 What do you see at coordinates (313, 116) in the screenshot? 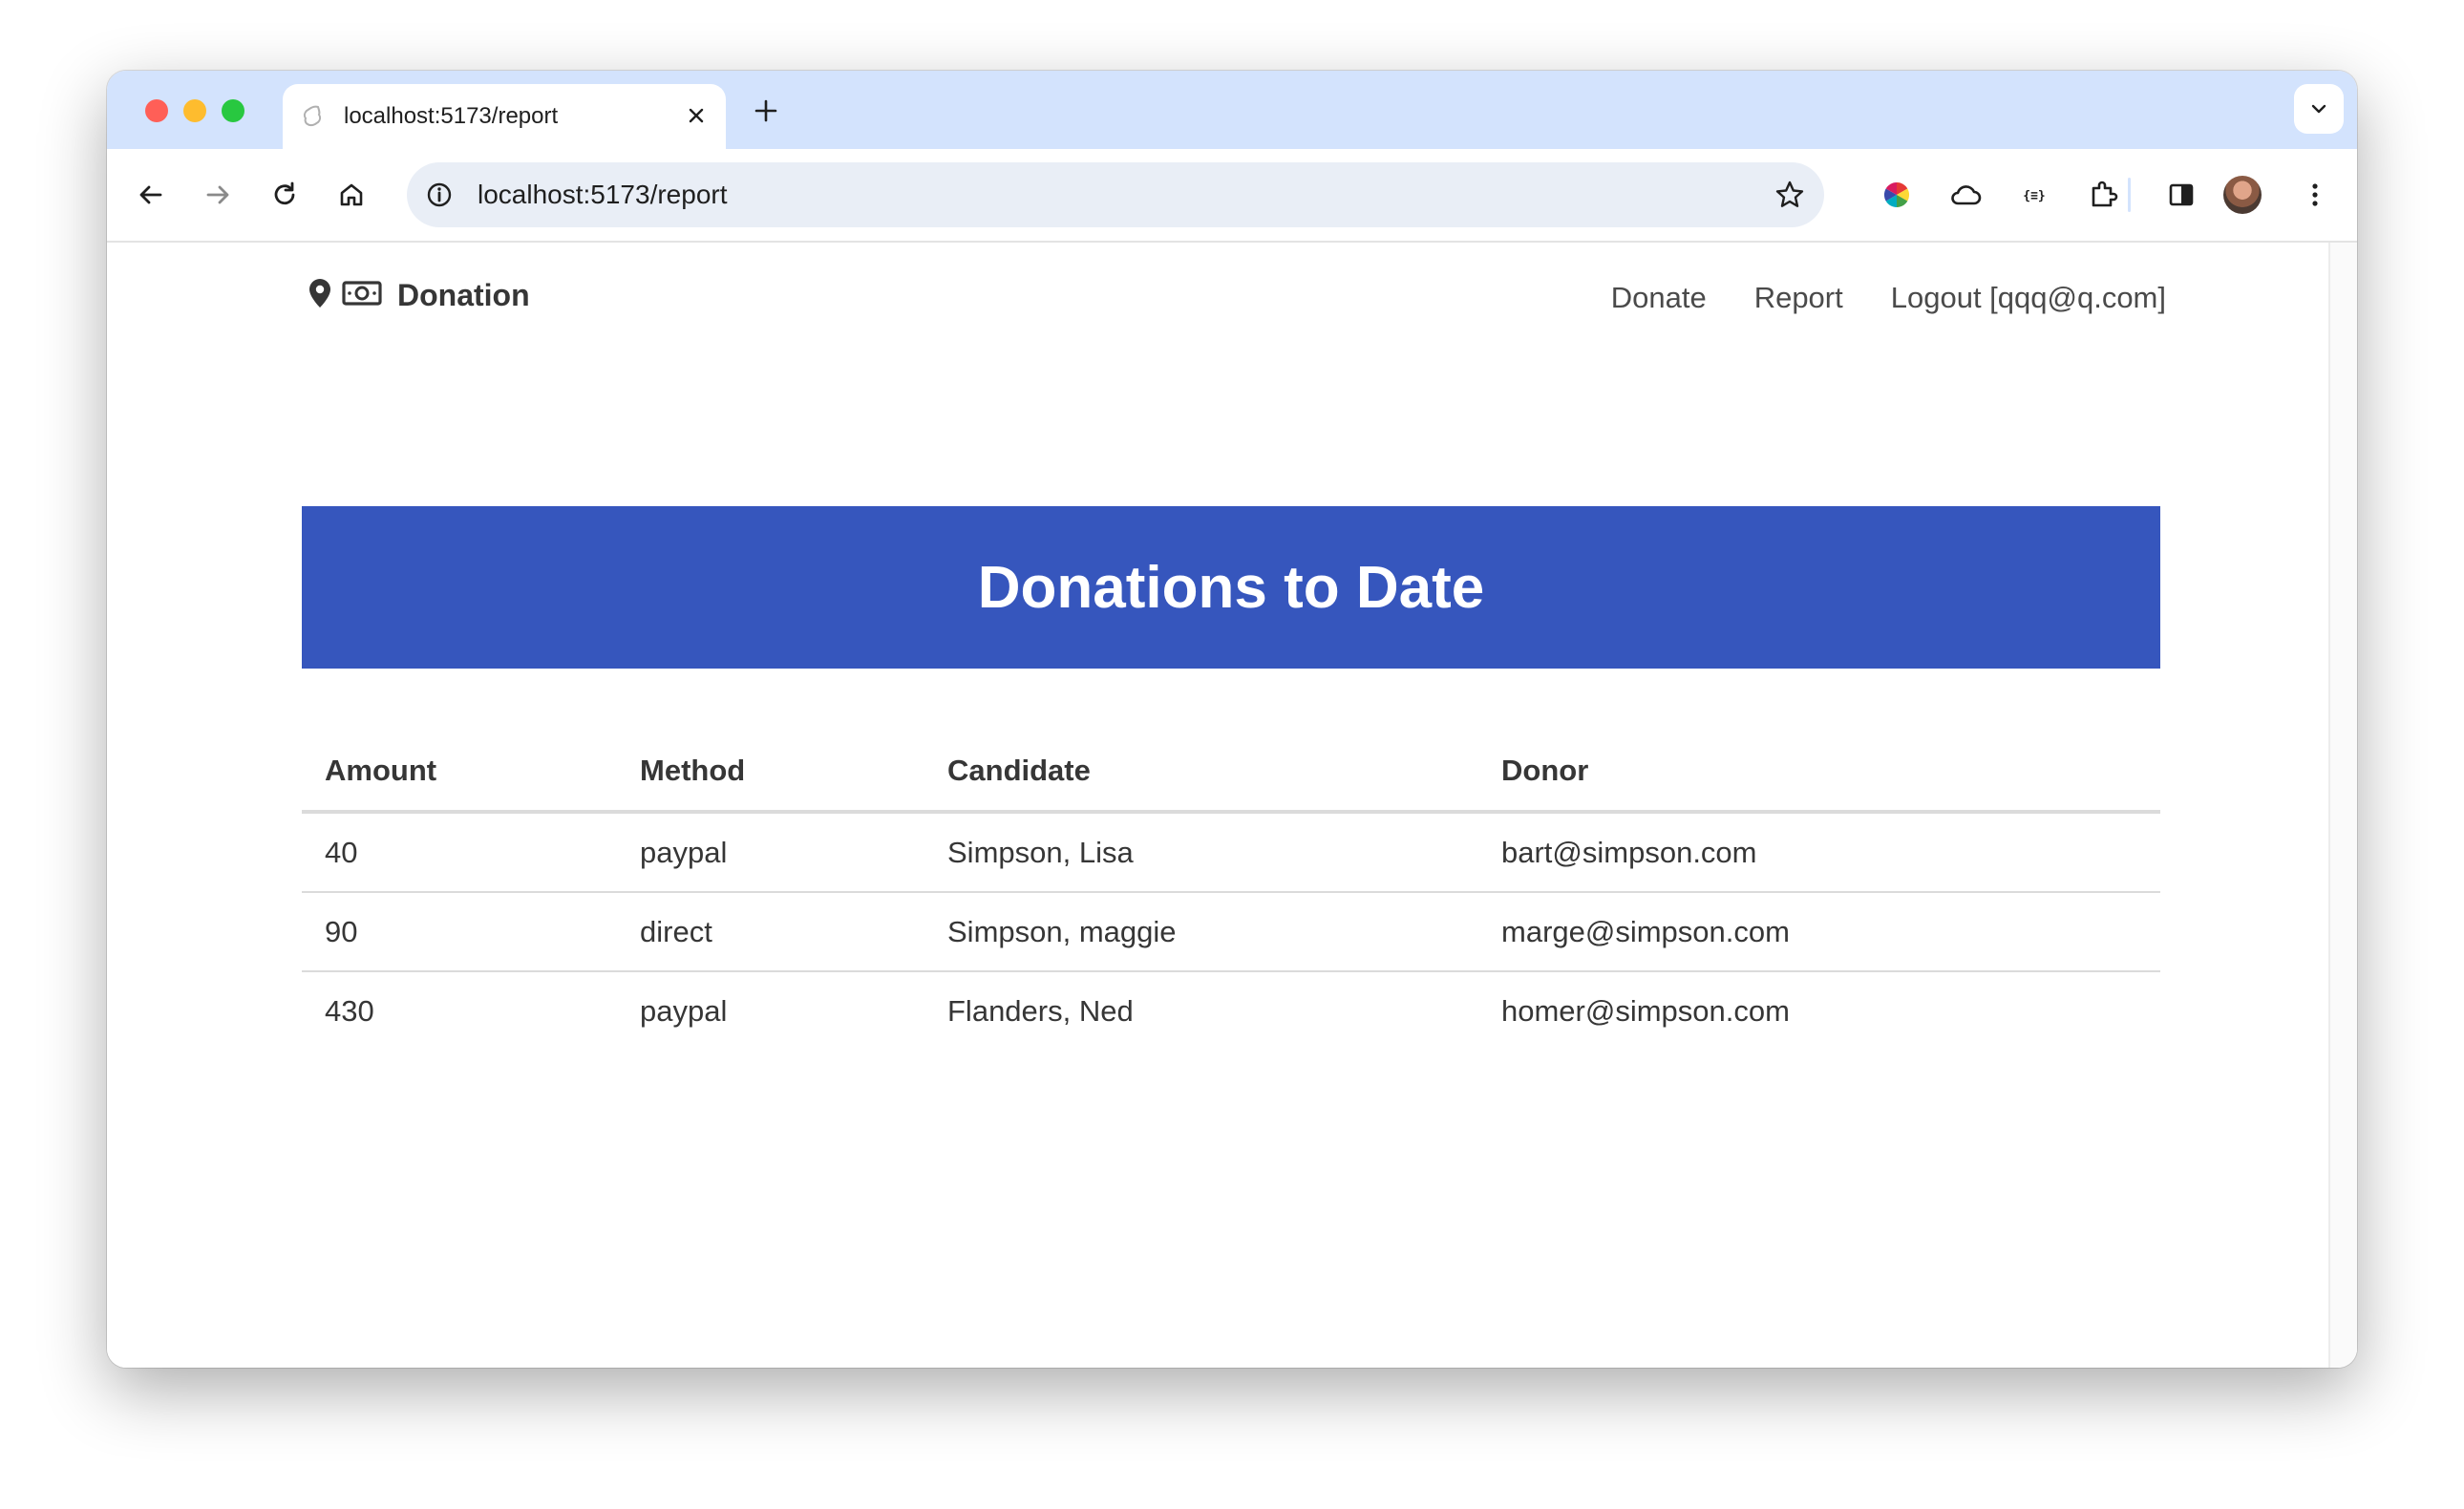
I see `svelte-favicon-icon` at bounding box center [313, 116].